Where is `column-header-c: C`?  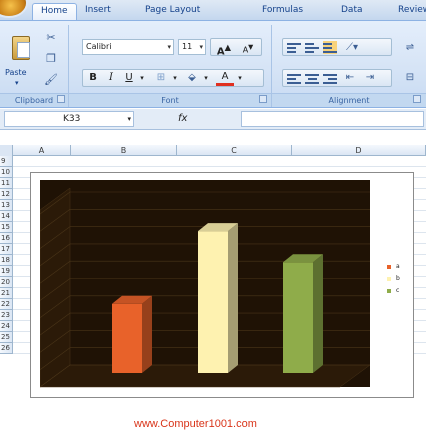 column-header-c: C is located at coordinates (234, 150).